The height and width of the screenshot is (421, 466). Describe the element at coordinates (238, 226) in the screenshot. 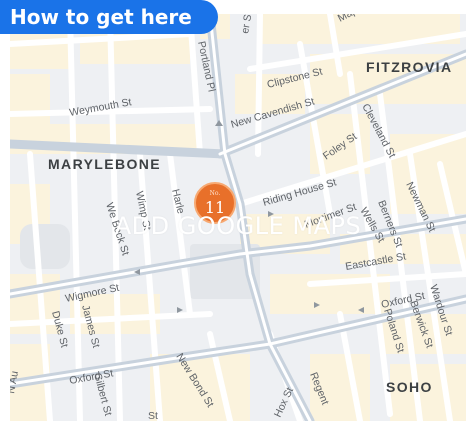

I see `map-placeholder-text: ADD GOOGLE MAPS` at that location.